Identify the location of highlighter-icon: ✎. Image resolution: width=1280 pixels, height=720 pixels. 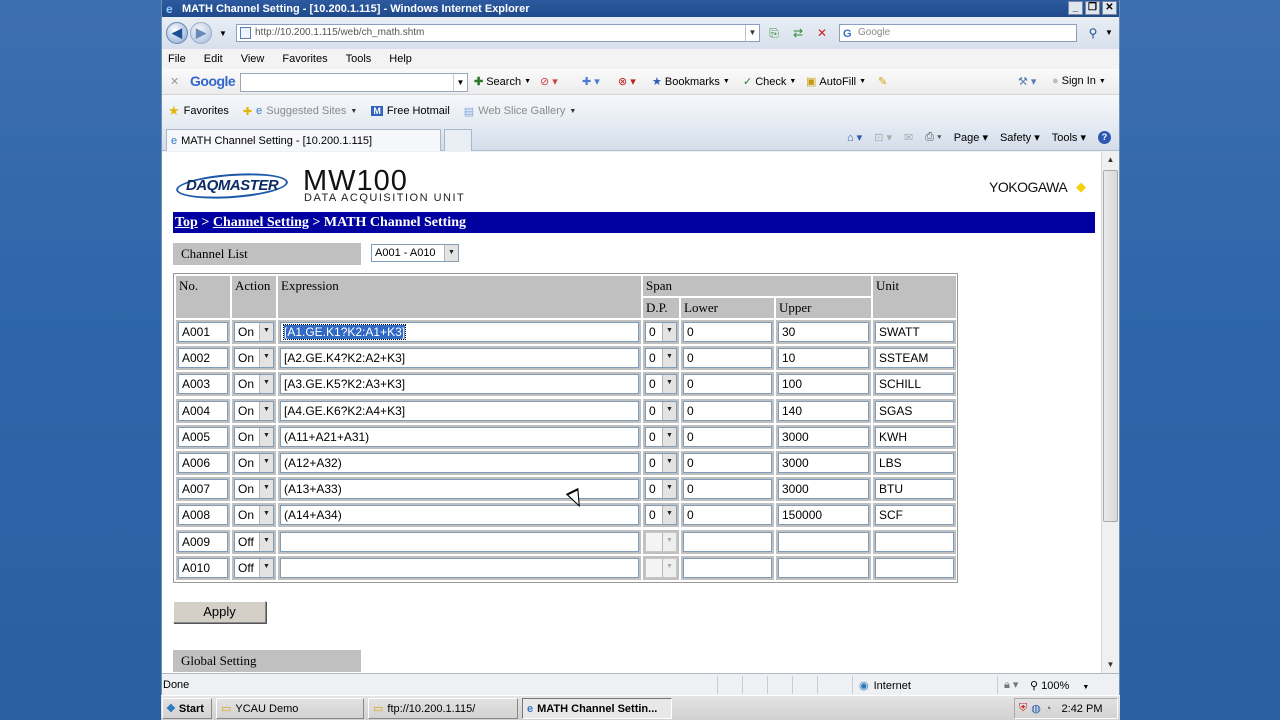
(882, 81).